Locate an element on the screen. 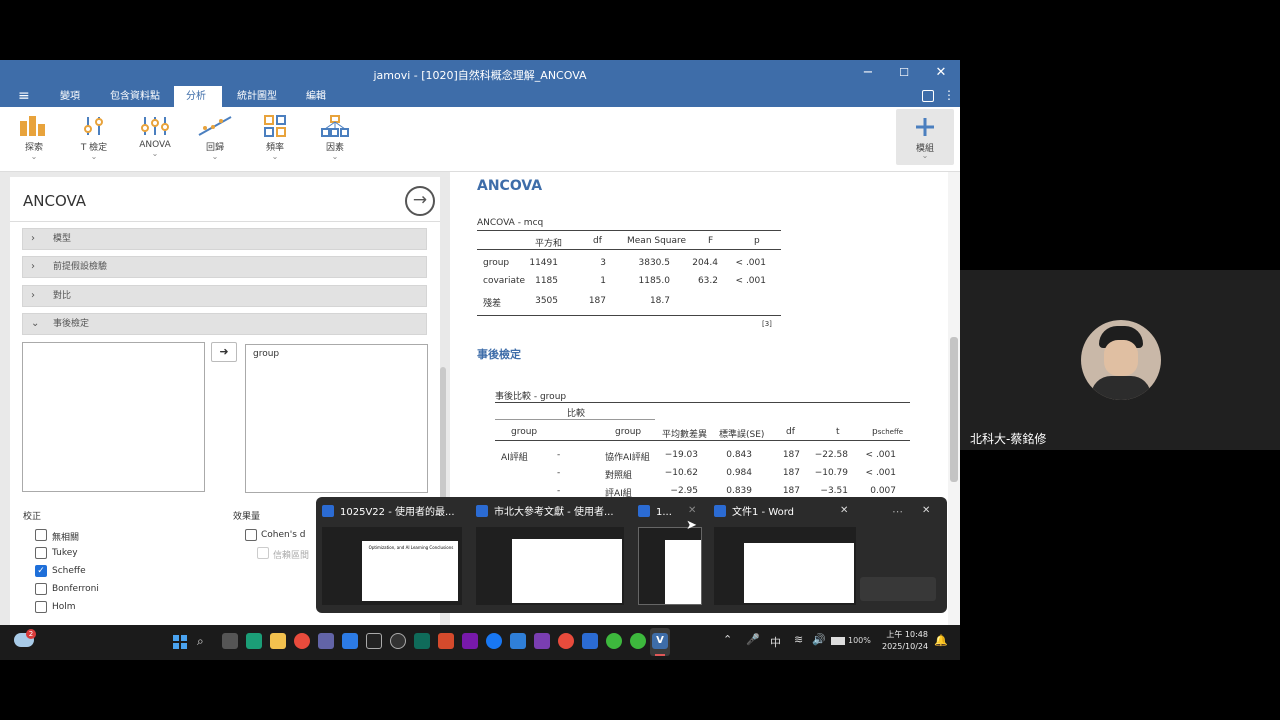 The image size is (1280, 720). ribbon-modules-button: 模組 ⌄ is located at coordinates (925, 137).